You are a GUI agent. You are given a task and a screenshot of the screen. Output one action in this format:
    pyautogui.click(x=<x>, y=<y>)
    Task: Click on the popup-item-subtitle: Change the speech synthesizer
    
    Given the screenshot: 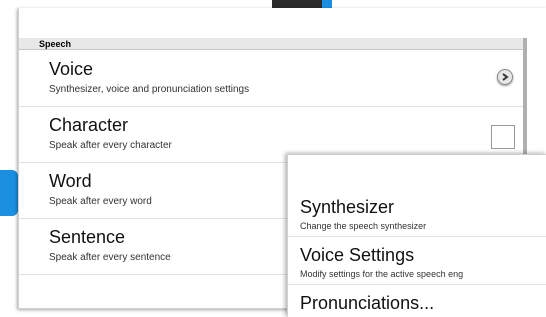 What is the action you would take?
    pyautogui.click(x=363, y=226)
    